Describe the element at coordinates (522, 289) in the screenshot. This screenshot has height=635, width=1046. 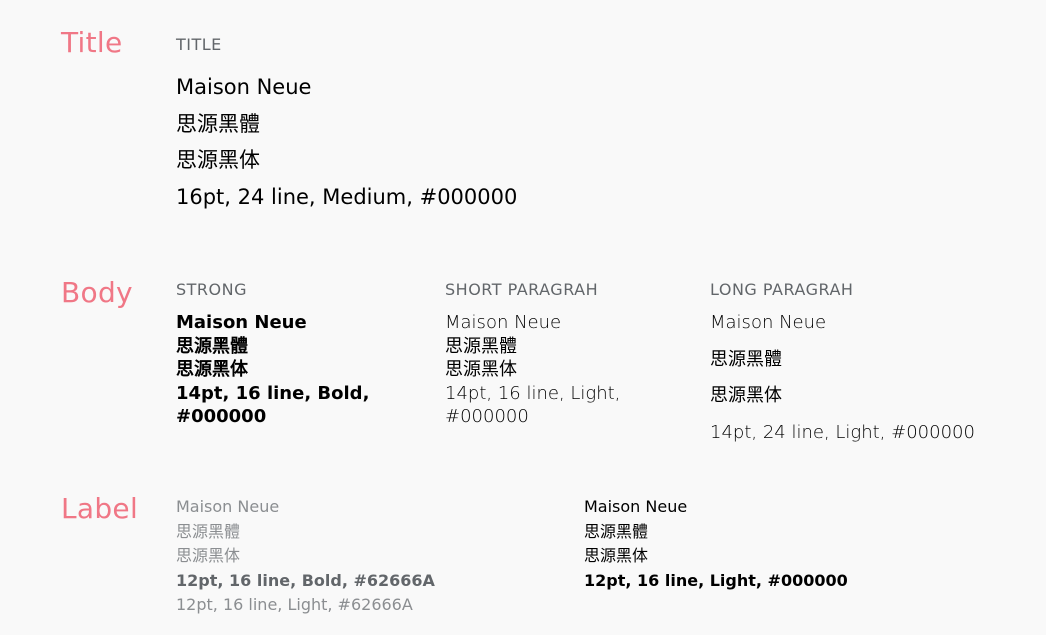
I see `short-paragraph-heading: SHORT PARAGRAH` at that location.